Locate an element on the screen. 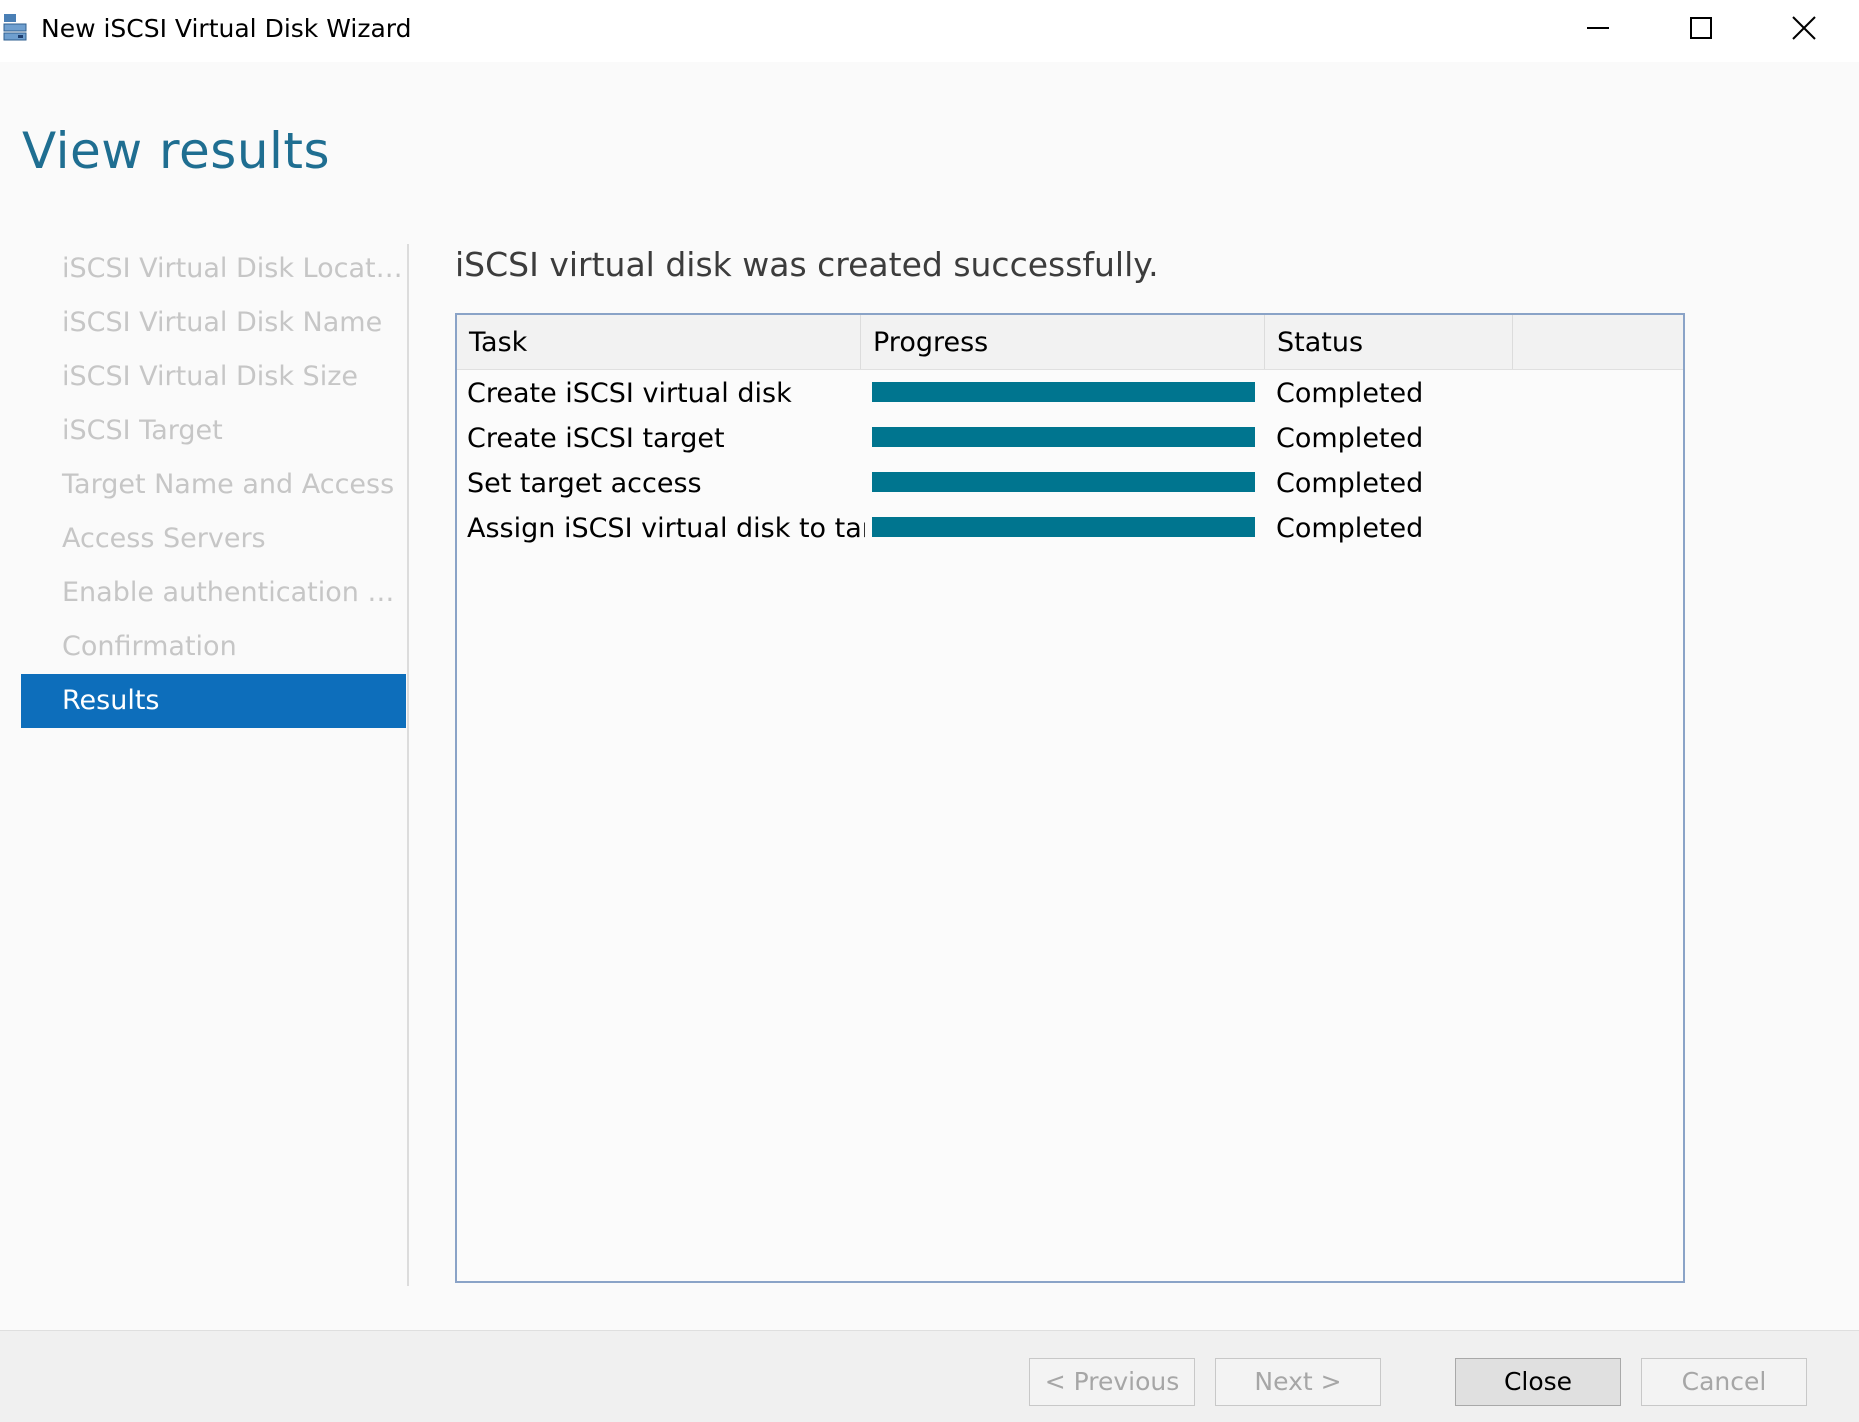 The height and width of the screenshot is (1422, 1859). page-title: View results is located at coordinates (176, 151).